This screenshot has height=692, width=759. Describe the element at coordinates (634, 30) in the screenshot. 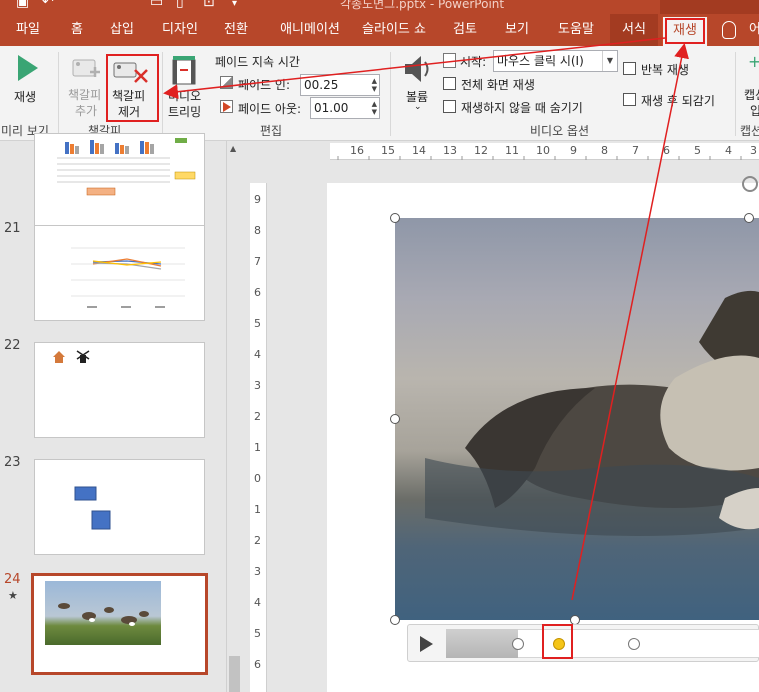

I see `tab-format: 서식` at that location.